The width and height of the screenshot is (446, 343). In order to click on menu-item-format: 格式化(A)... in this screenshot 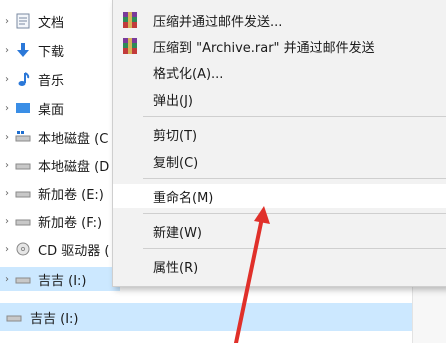, I will do `click(279, 72)`.